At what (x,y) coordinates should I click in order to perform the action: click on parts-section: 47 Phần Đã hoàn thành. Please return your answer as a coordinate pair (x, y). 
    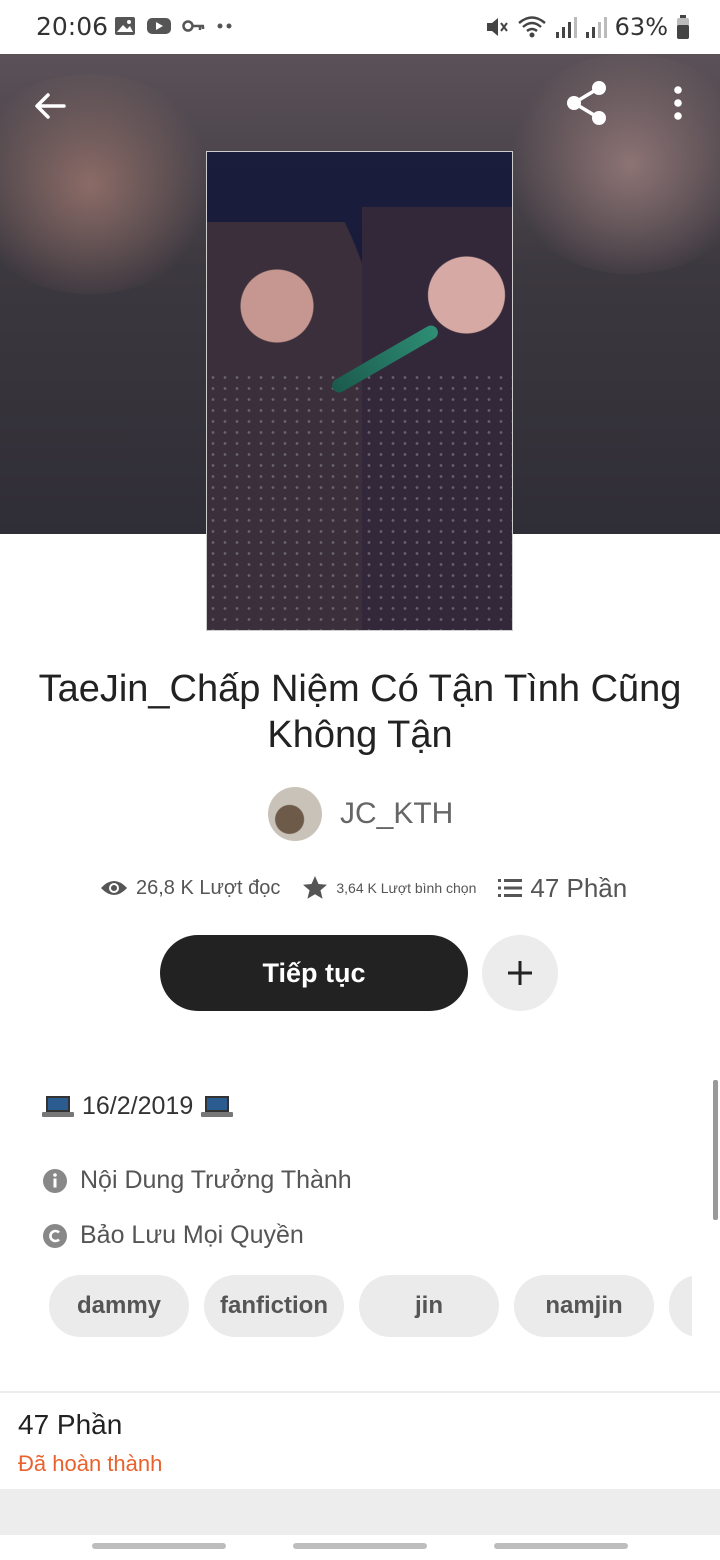
    Looking at the image, I should click on (360, 1441).